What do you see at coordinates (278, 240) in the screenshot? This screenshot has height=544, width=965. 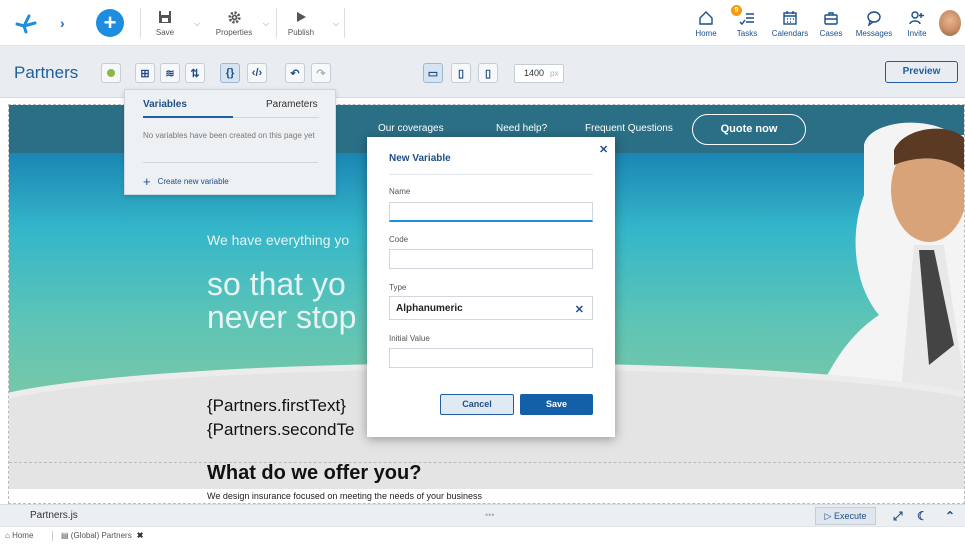 I see `hero-tagline: We have everything yo` at bounding box center [278, 240].